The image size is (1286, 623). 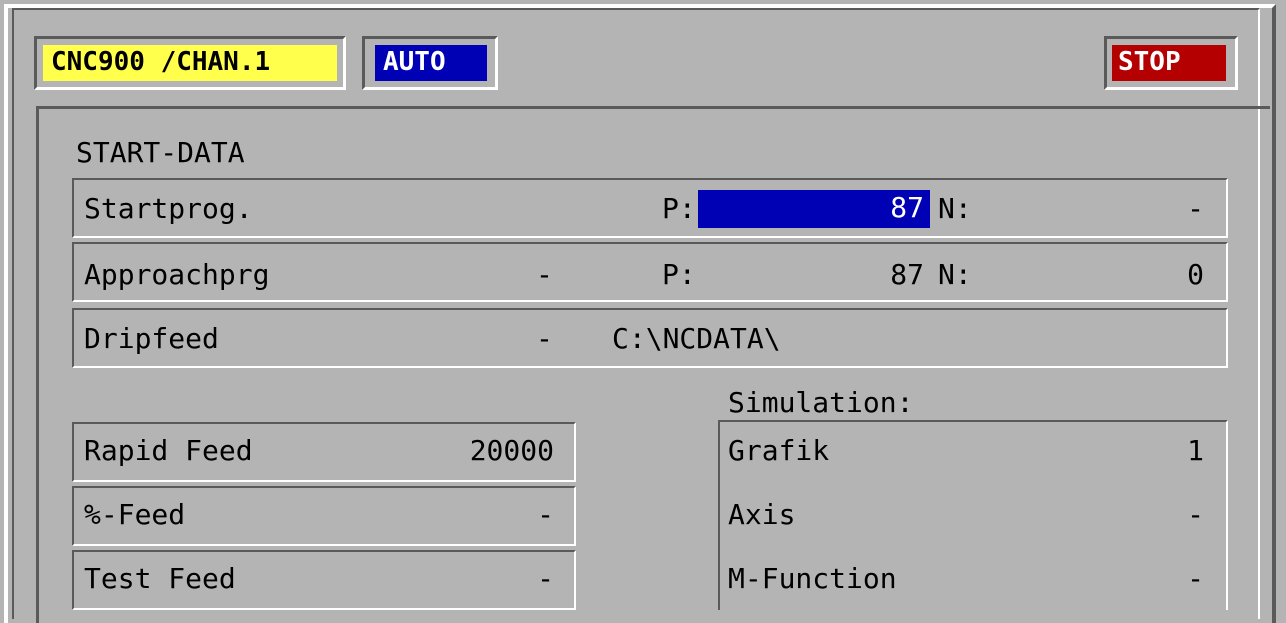 I want to click on approachprg-flag: -, so click(x=544, y=274).